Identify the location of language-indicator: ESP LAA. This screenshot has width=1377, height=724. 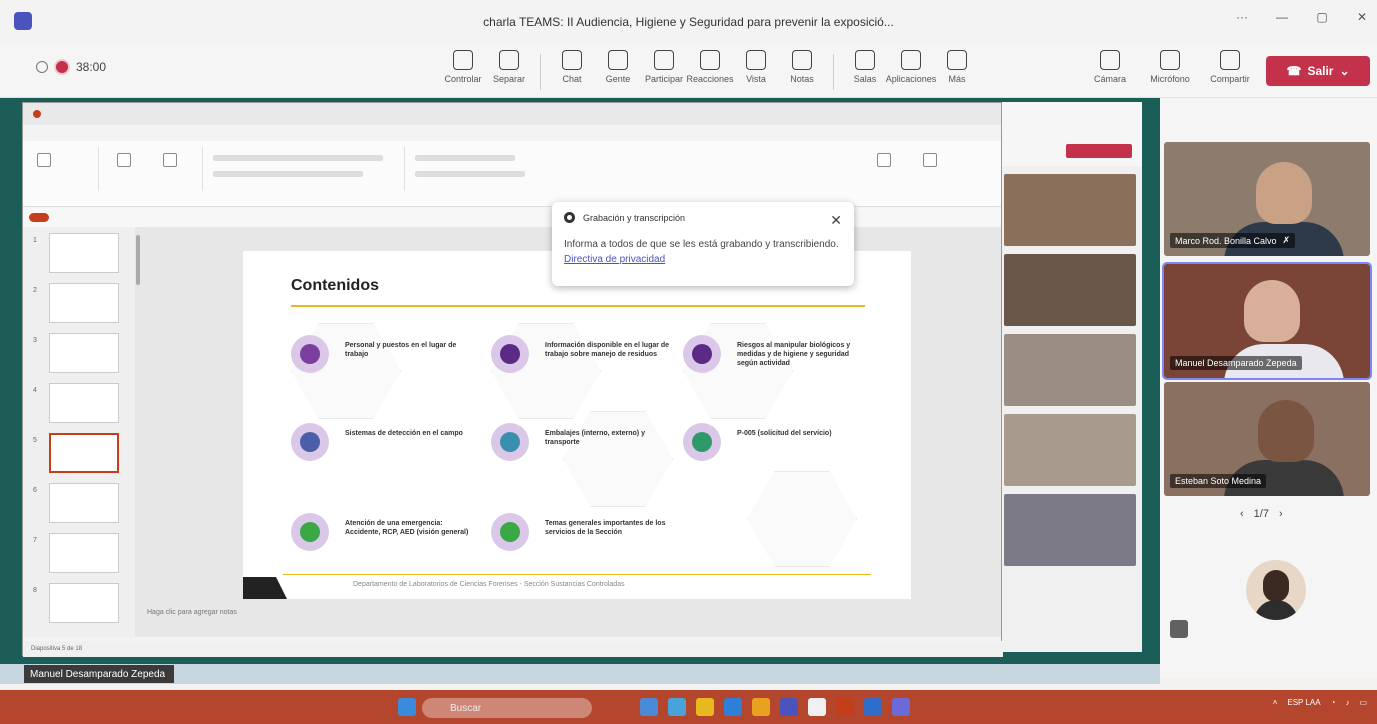
(1303, 702).